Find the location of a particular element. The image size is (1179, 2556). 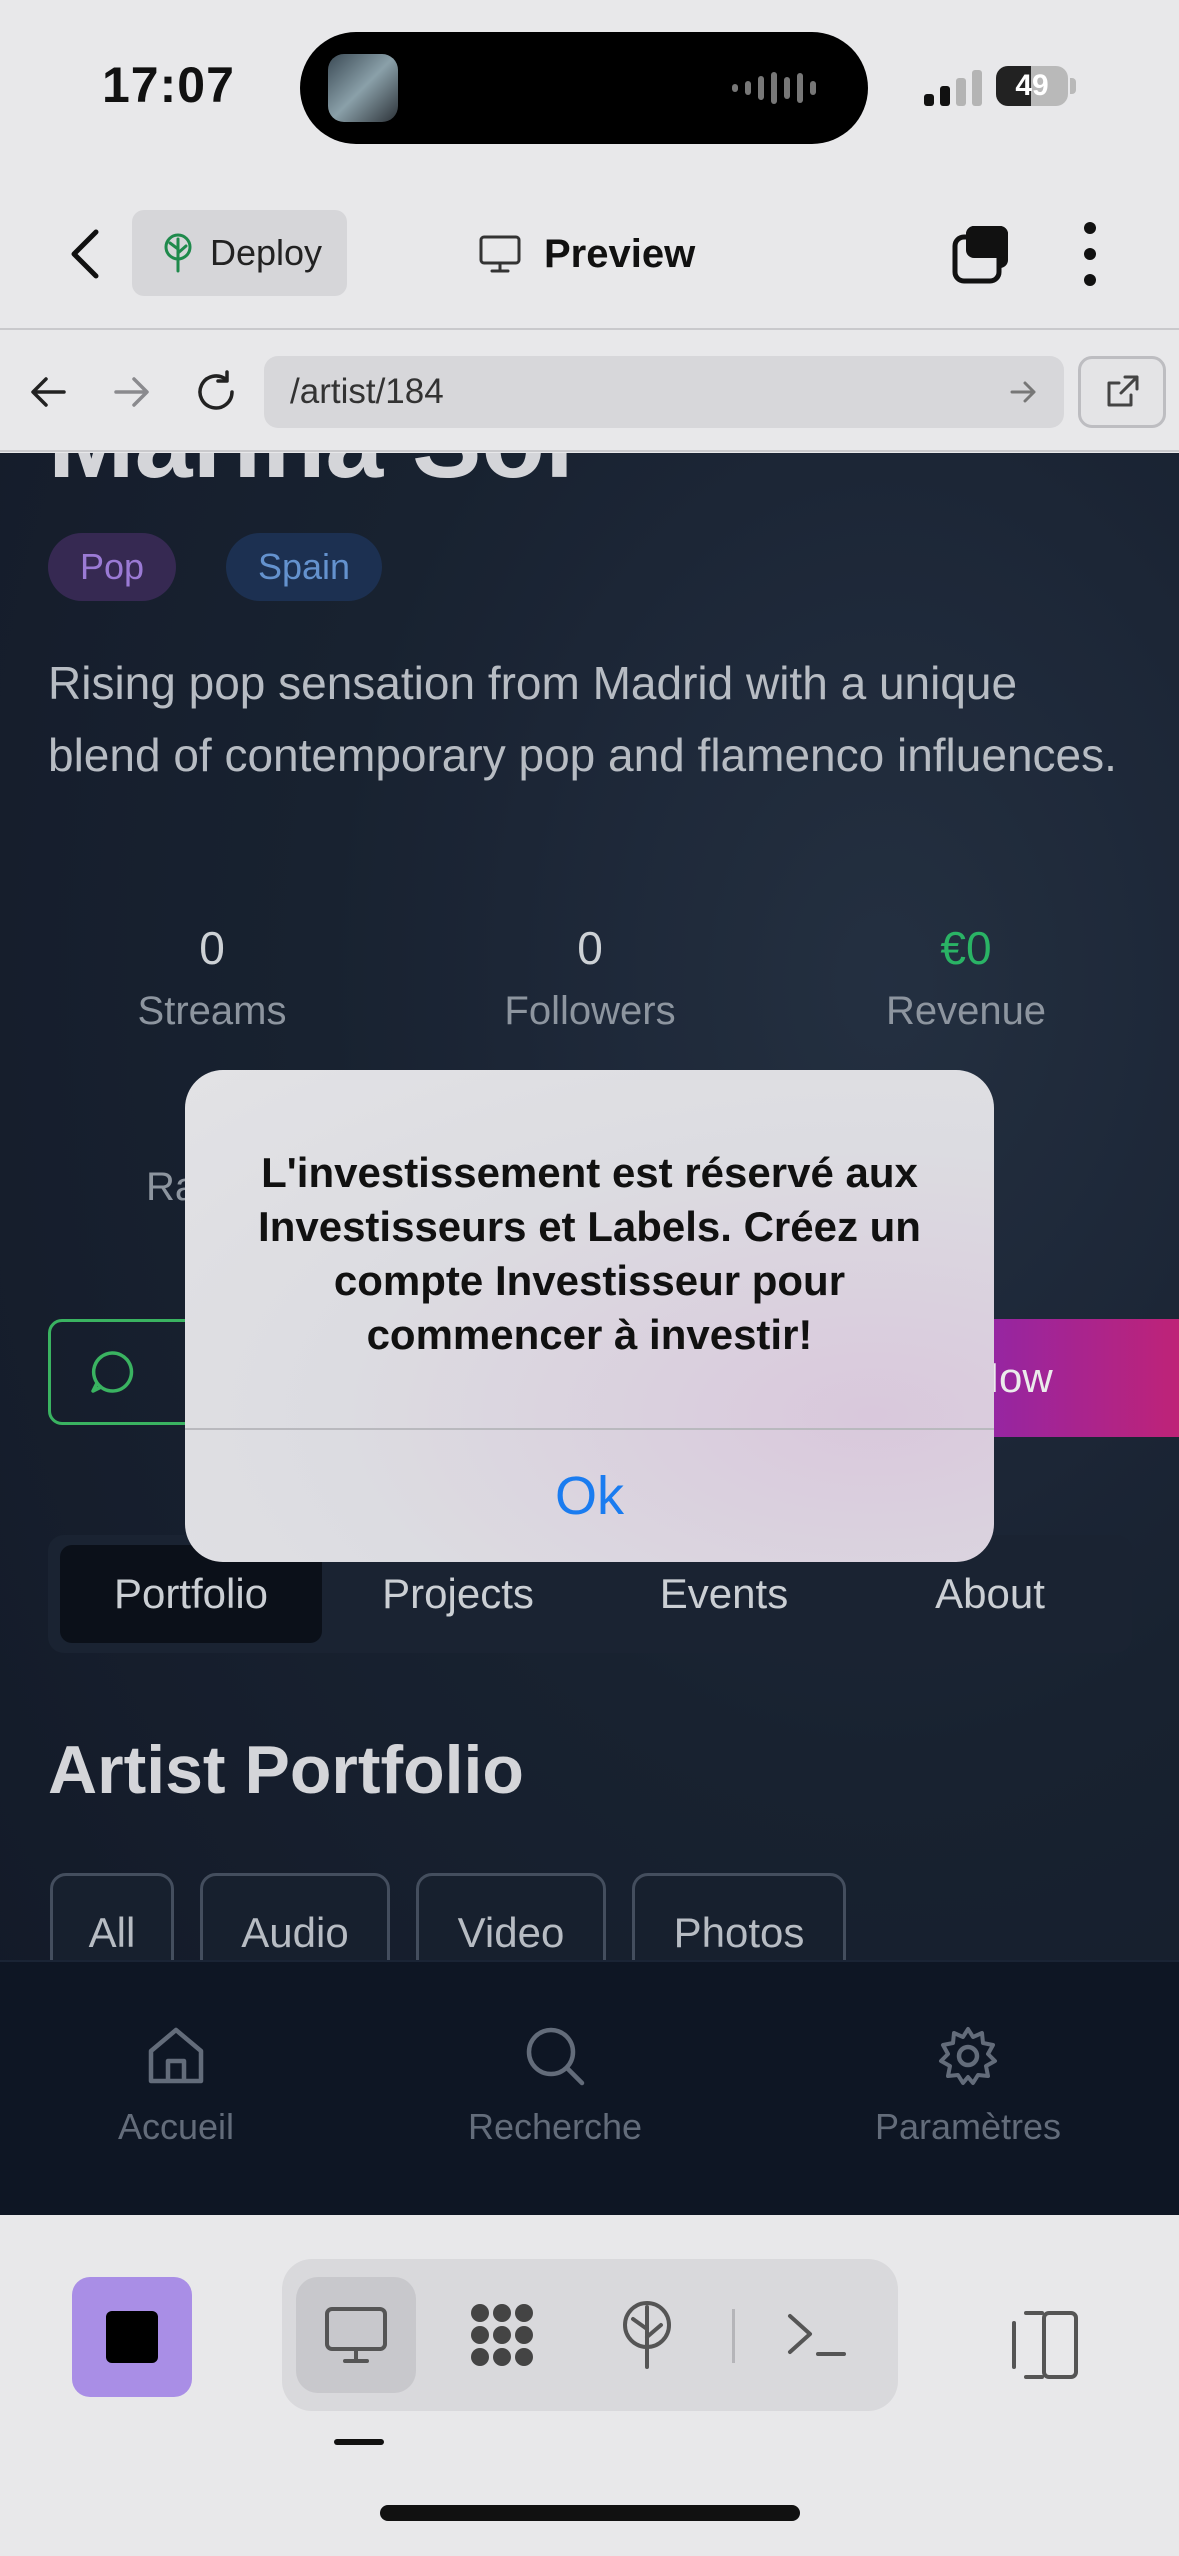

external-link-icon is located at coordinates (1123, 391).